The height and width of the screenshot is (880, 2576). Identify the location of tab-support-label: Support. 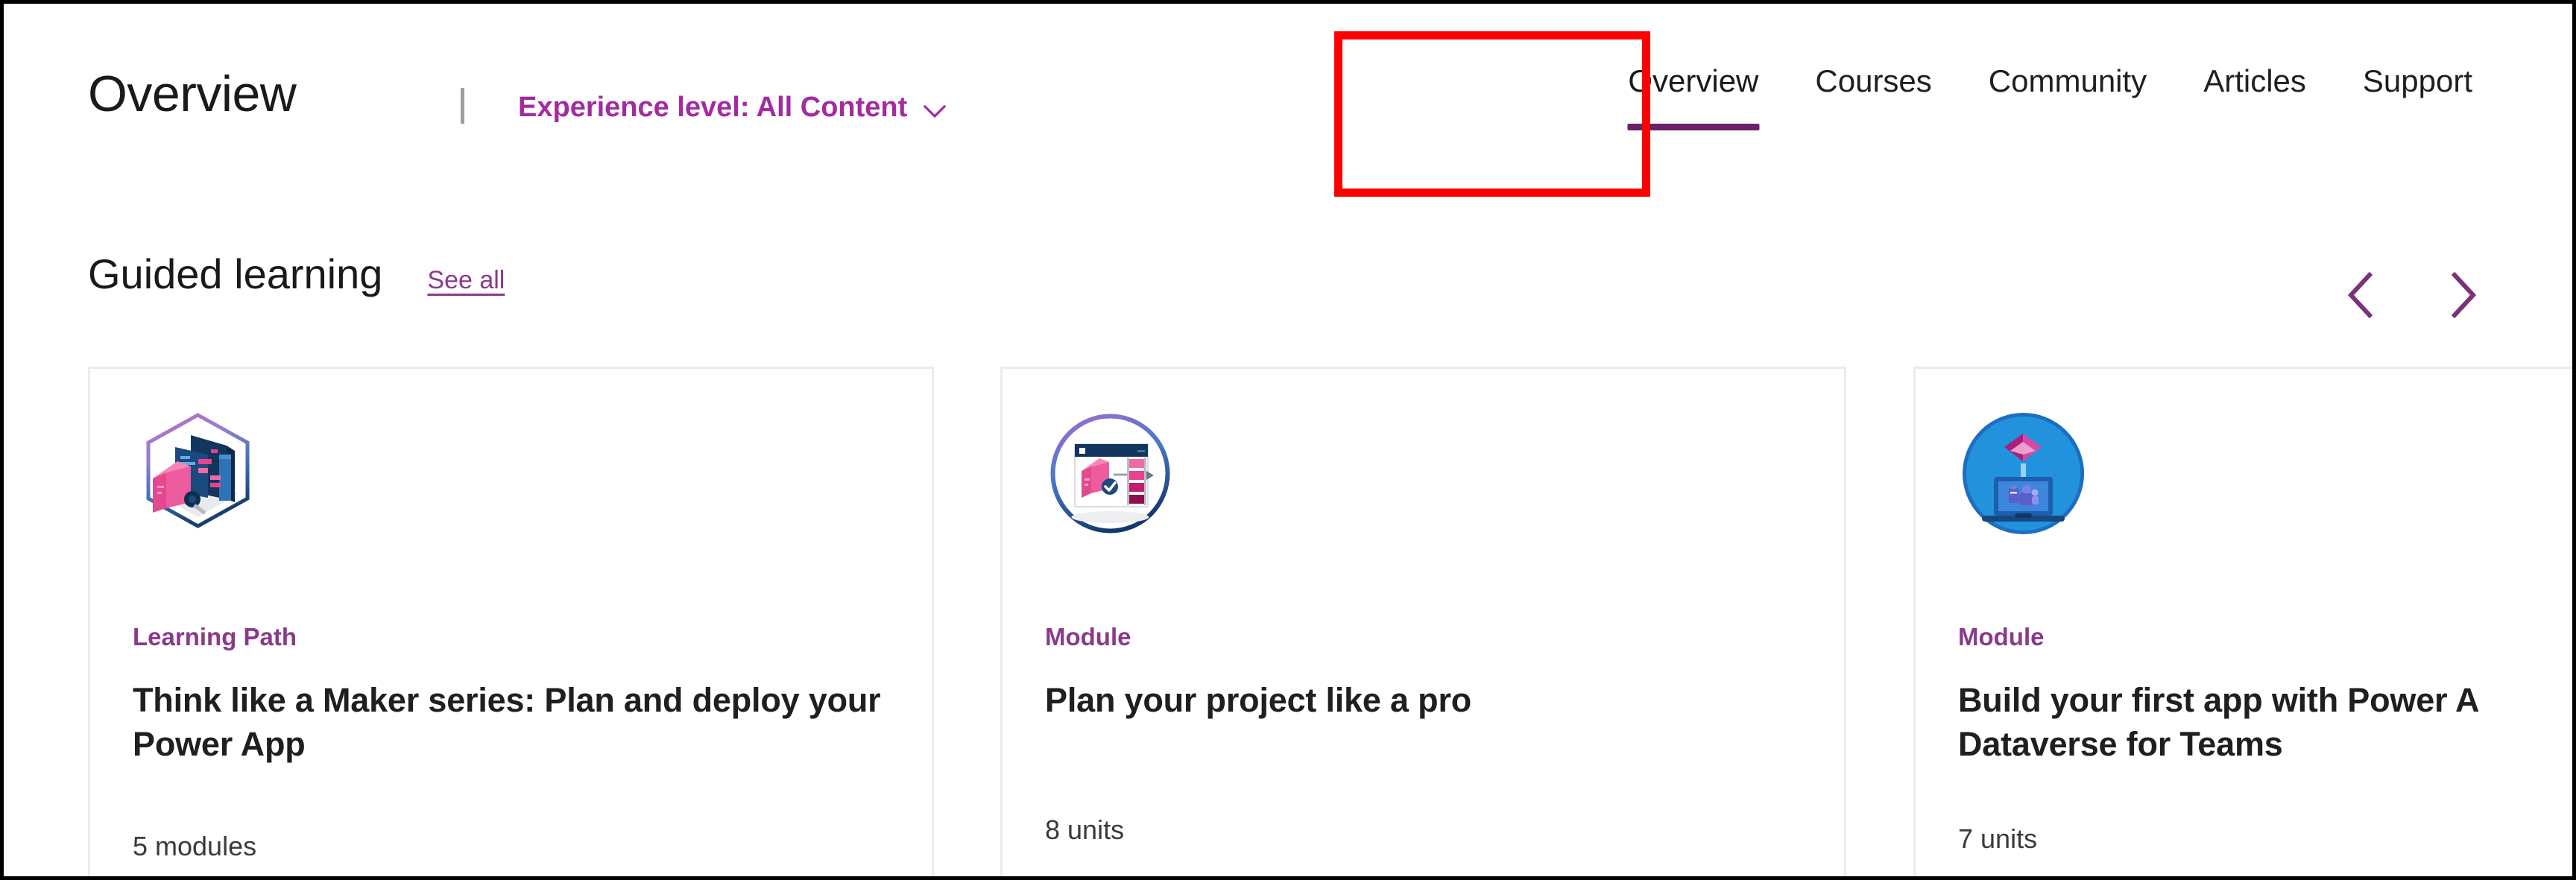
(2417, 80).